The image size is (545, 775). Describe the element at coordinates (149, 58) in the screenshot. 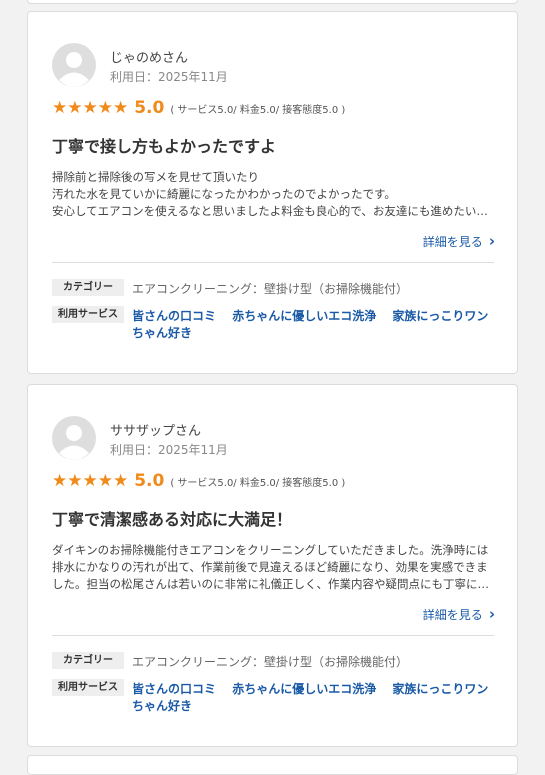

I see `reviewer-name: じゃのめさん` at that location.